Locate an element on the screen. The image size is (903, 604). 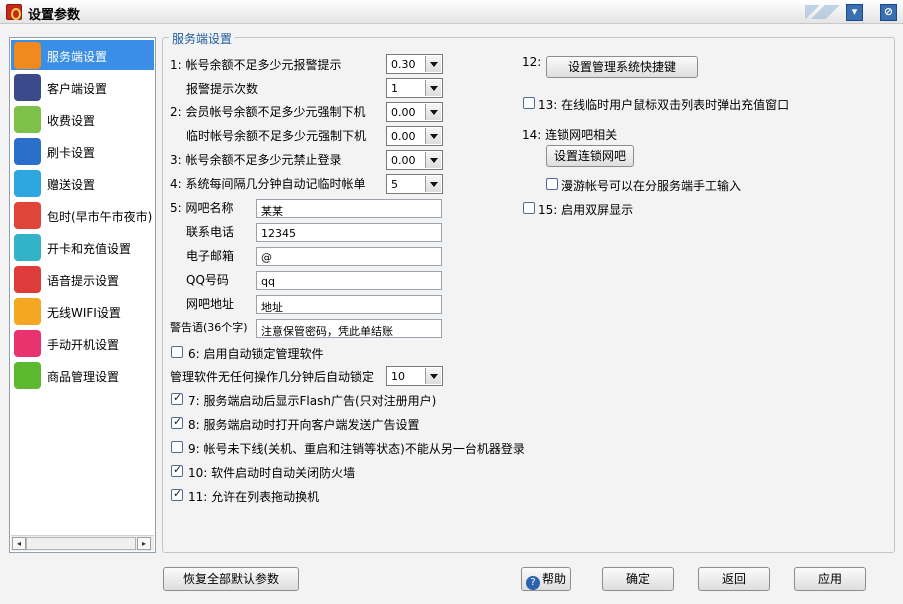
firewall-label: 10: 软件启动时自动关闭防火墙 is located at coordinates (272, 473).